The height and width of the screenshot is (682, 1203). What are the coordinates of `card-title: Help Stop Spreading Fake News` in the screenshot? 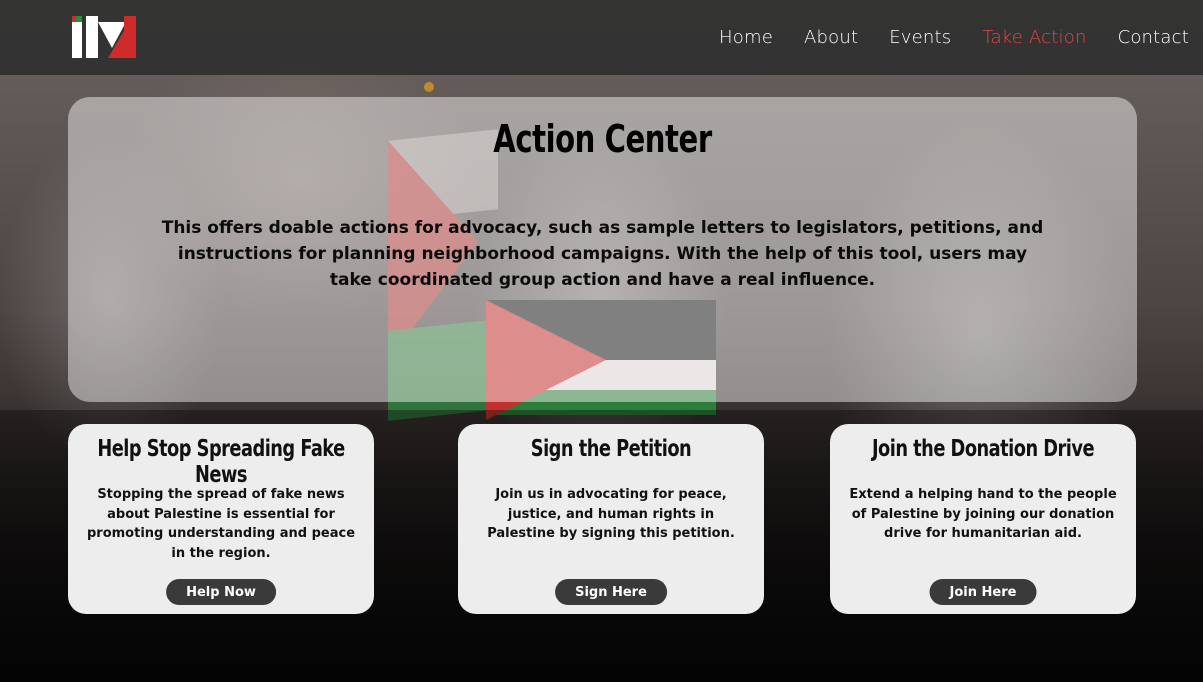 It's located at (221, 462).